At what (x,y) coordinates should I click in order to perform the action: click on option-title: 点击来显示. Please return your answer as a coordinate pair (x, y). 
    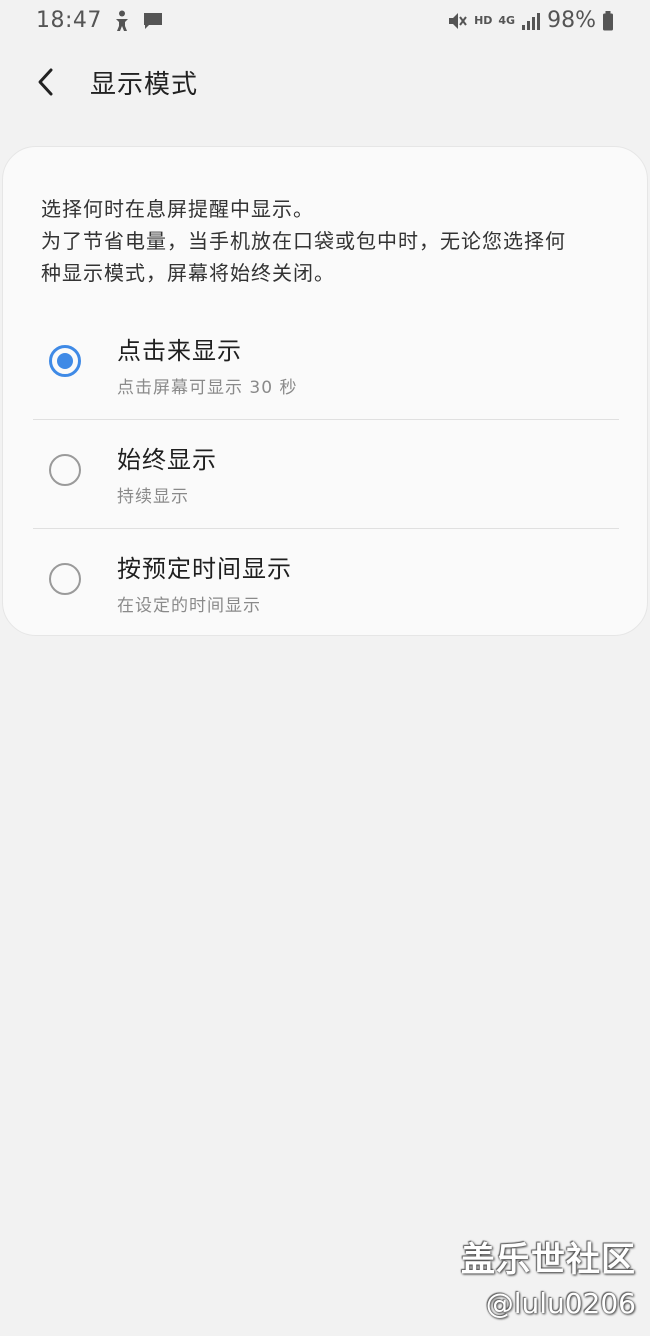
    Looking at the image, I should click on (179, 351).